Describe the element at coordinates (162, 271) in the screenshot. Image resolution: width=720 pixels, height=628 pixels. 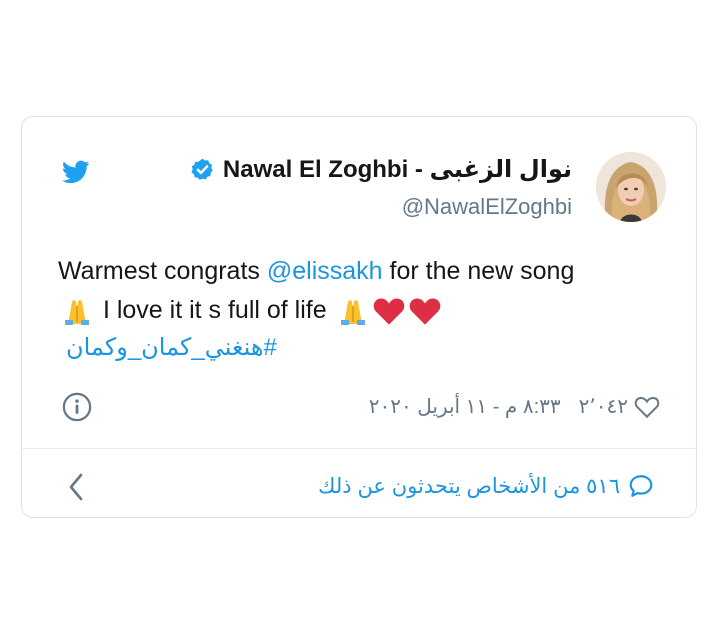
I see `tweet-text-part1: Warmest congrats` at that location.